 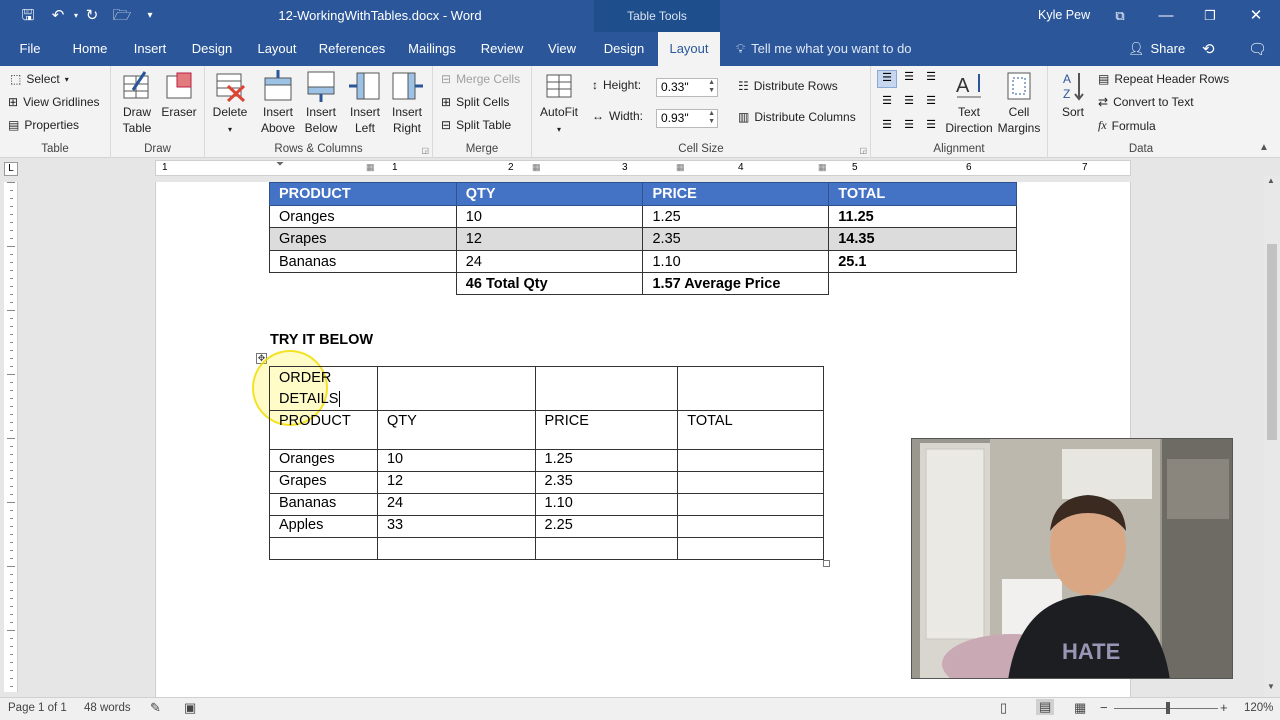 I want to click on insert-above-button: Insert Above, so click(x=278, y=103).